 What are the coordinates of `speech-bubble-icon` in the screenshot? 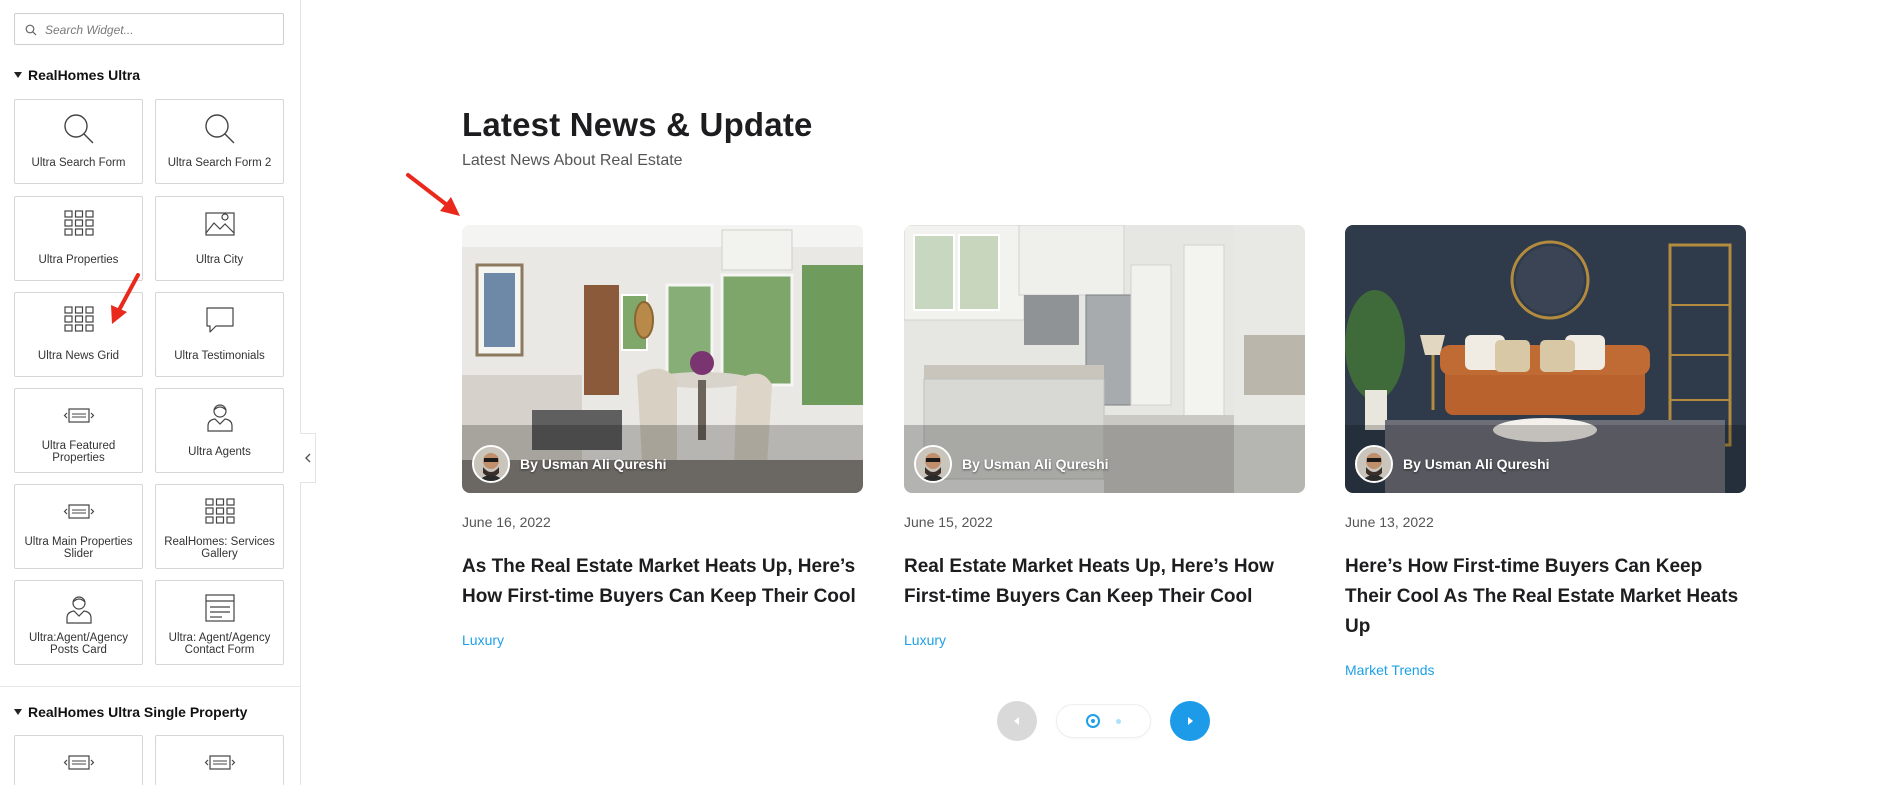 It's located at (219, 320).